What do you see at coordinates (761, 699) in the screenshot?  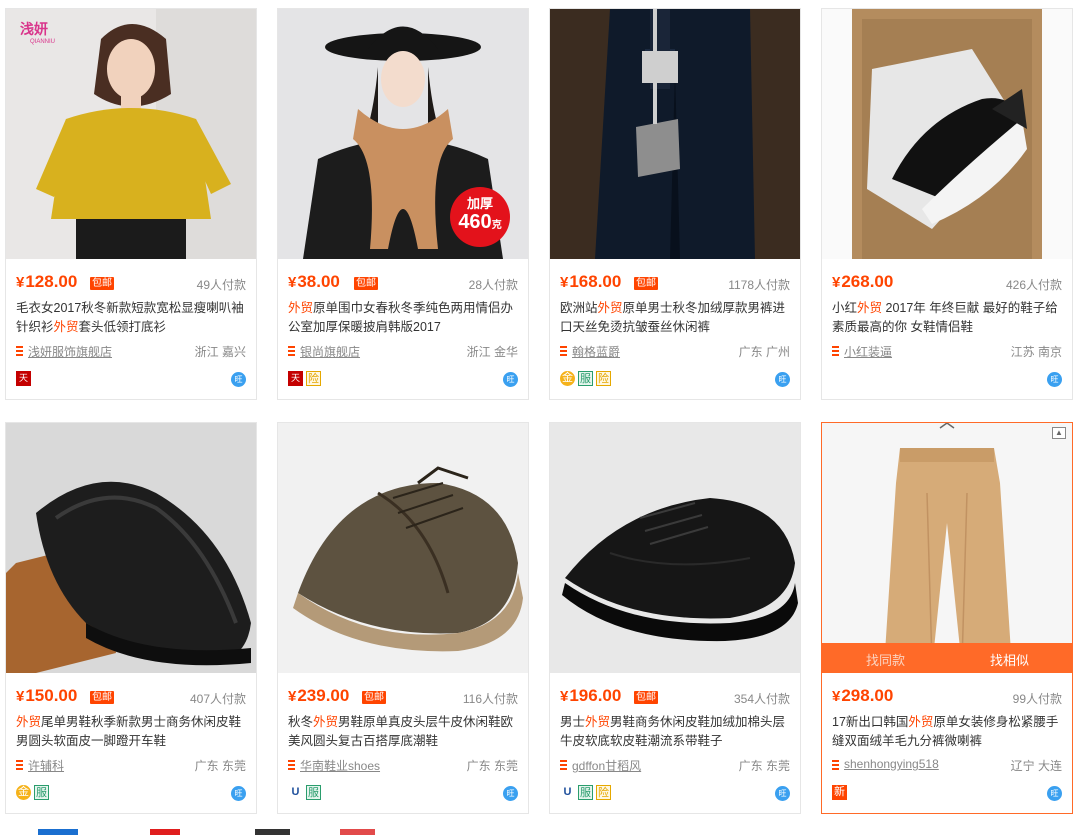 I see `paid-count: 354人付款` at bounding box center [761, 699].